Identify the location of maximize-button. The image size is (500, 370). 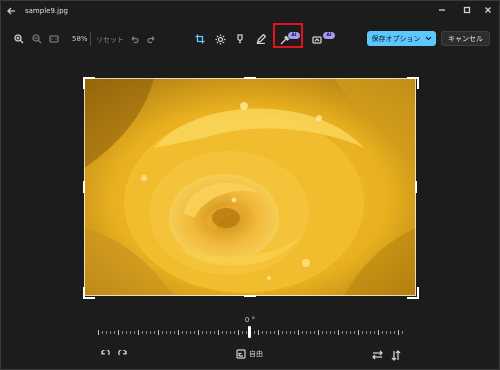
(467, 10).